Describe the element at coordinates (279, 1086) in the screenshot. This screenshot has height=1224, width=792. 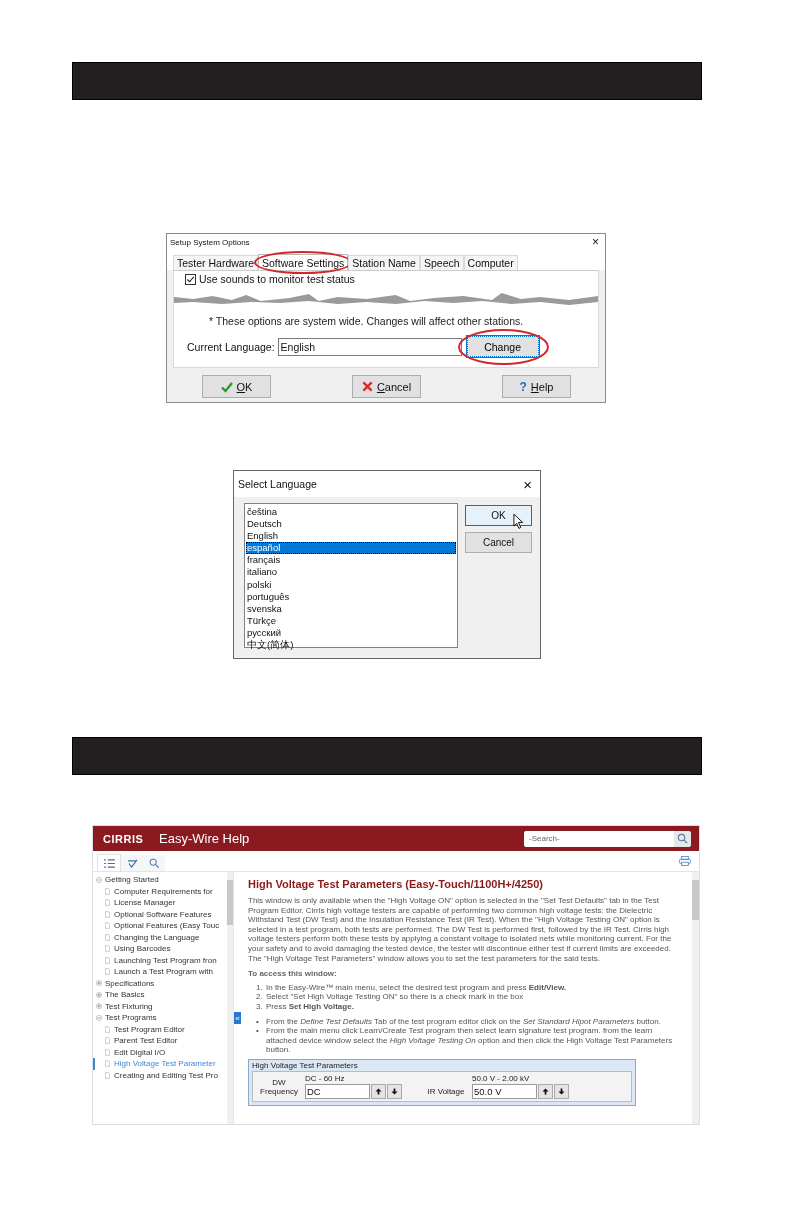
I see `field-label: DW Frequency` at that location.